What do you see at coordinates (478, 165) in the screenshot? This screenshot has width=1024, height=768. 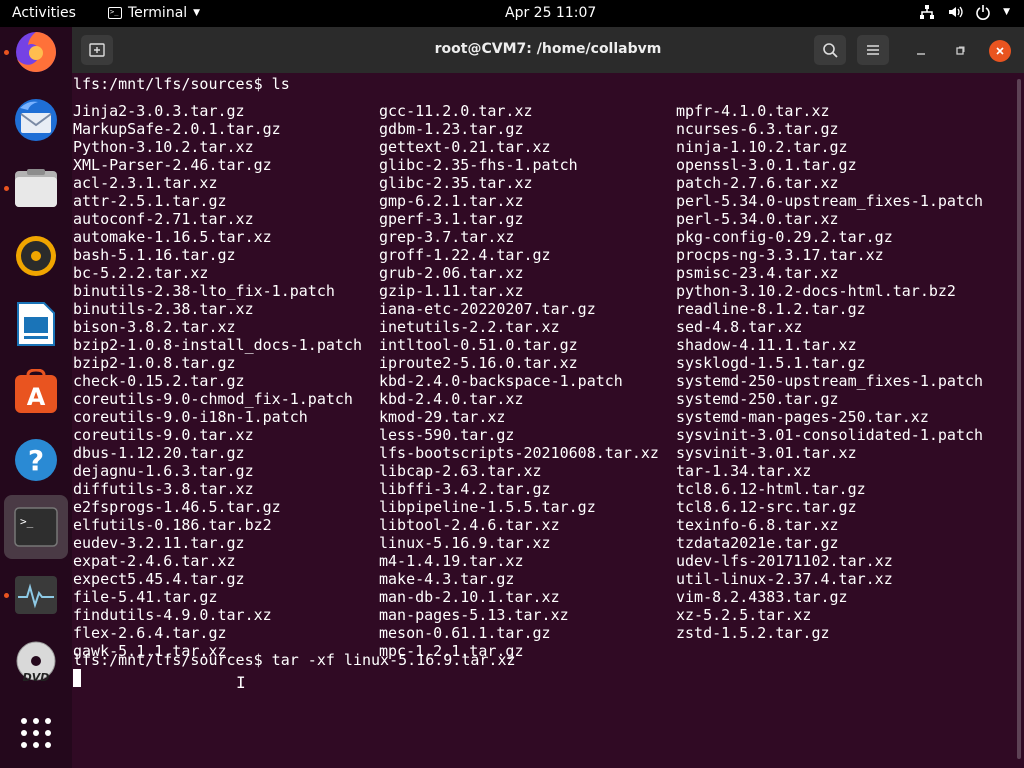 I see `file-entry: glibc-2.35-fhs-1.patch` at bounding box center [478, 165].